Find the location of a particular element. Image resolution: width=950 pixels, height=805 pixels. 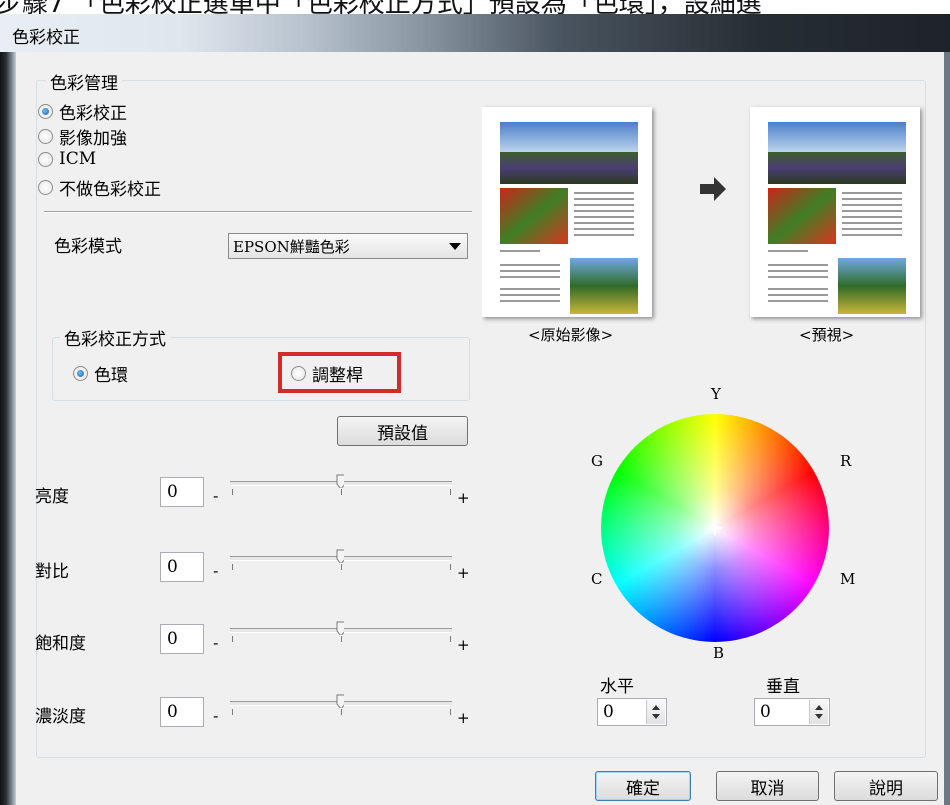

slider-label: 亮度 is located at coordinates (52, 497).